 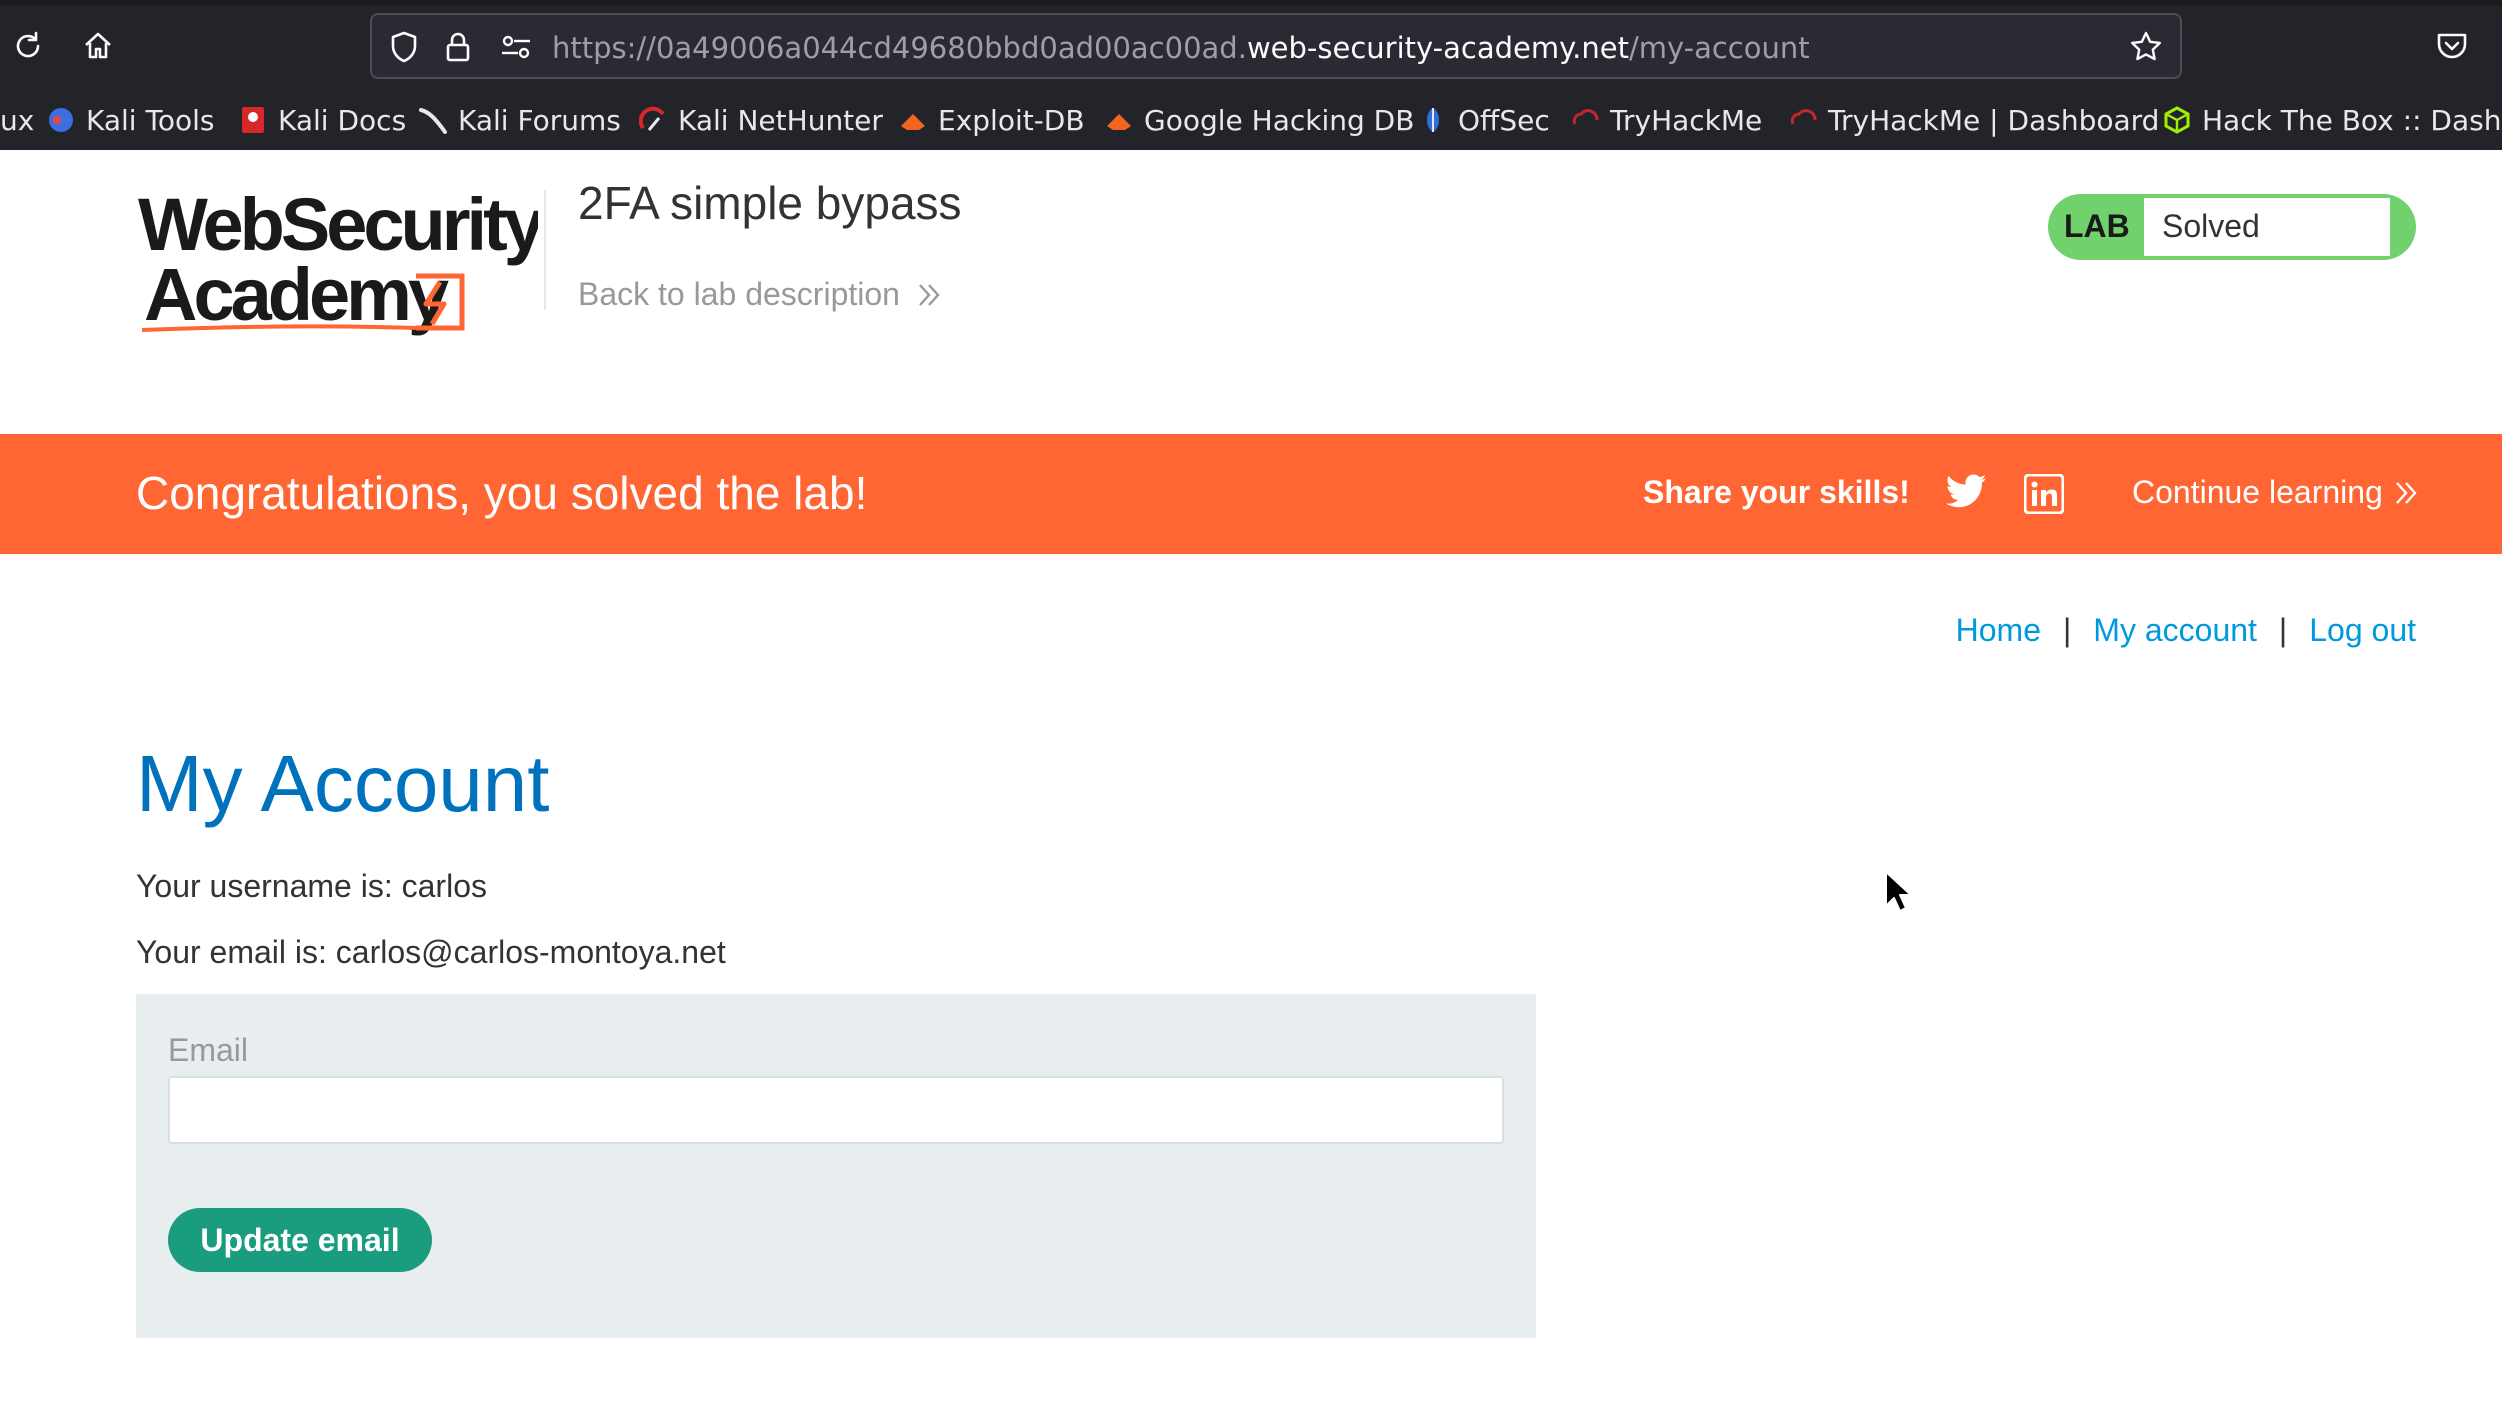 What do you see at coordinates (1776, 492) in the screenshot?
I see `share-skills-label: Share your skills!` at bounding box center [1776, 492].